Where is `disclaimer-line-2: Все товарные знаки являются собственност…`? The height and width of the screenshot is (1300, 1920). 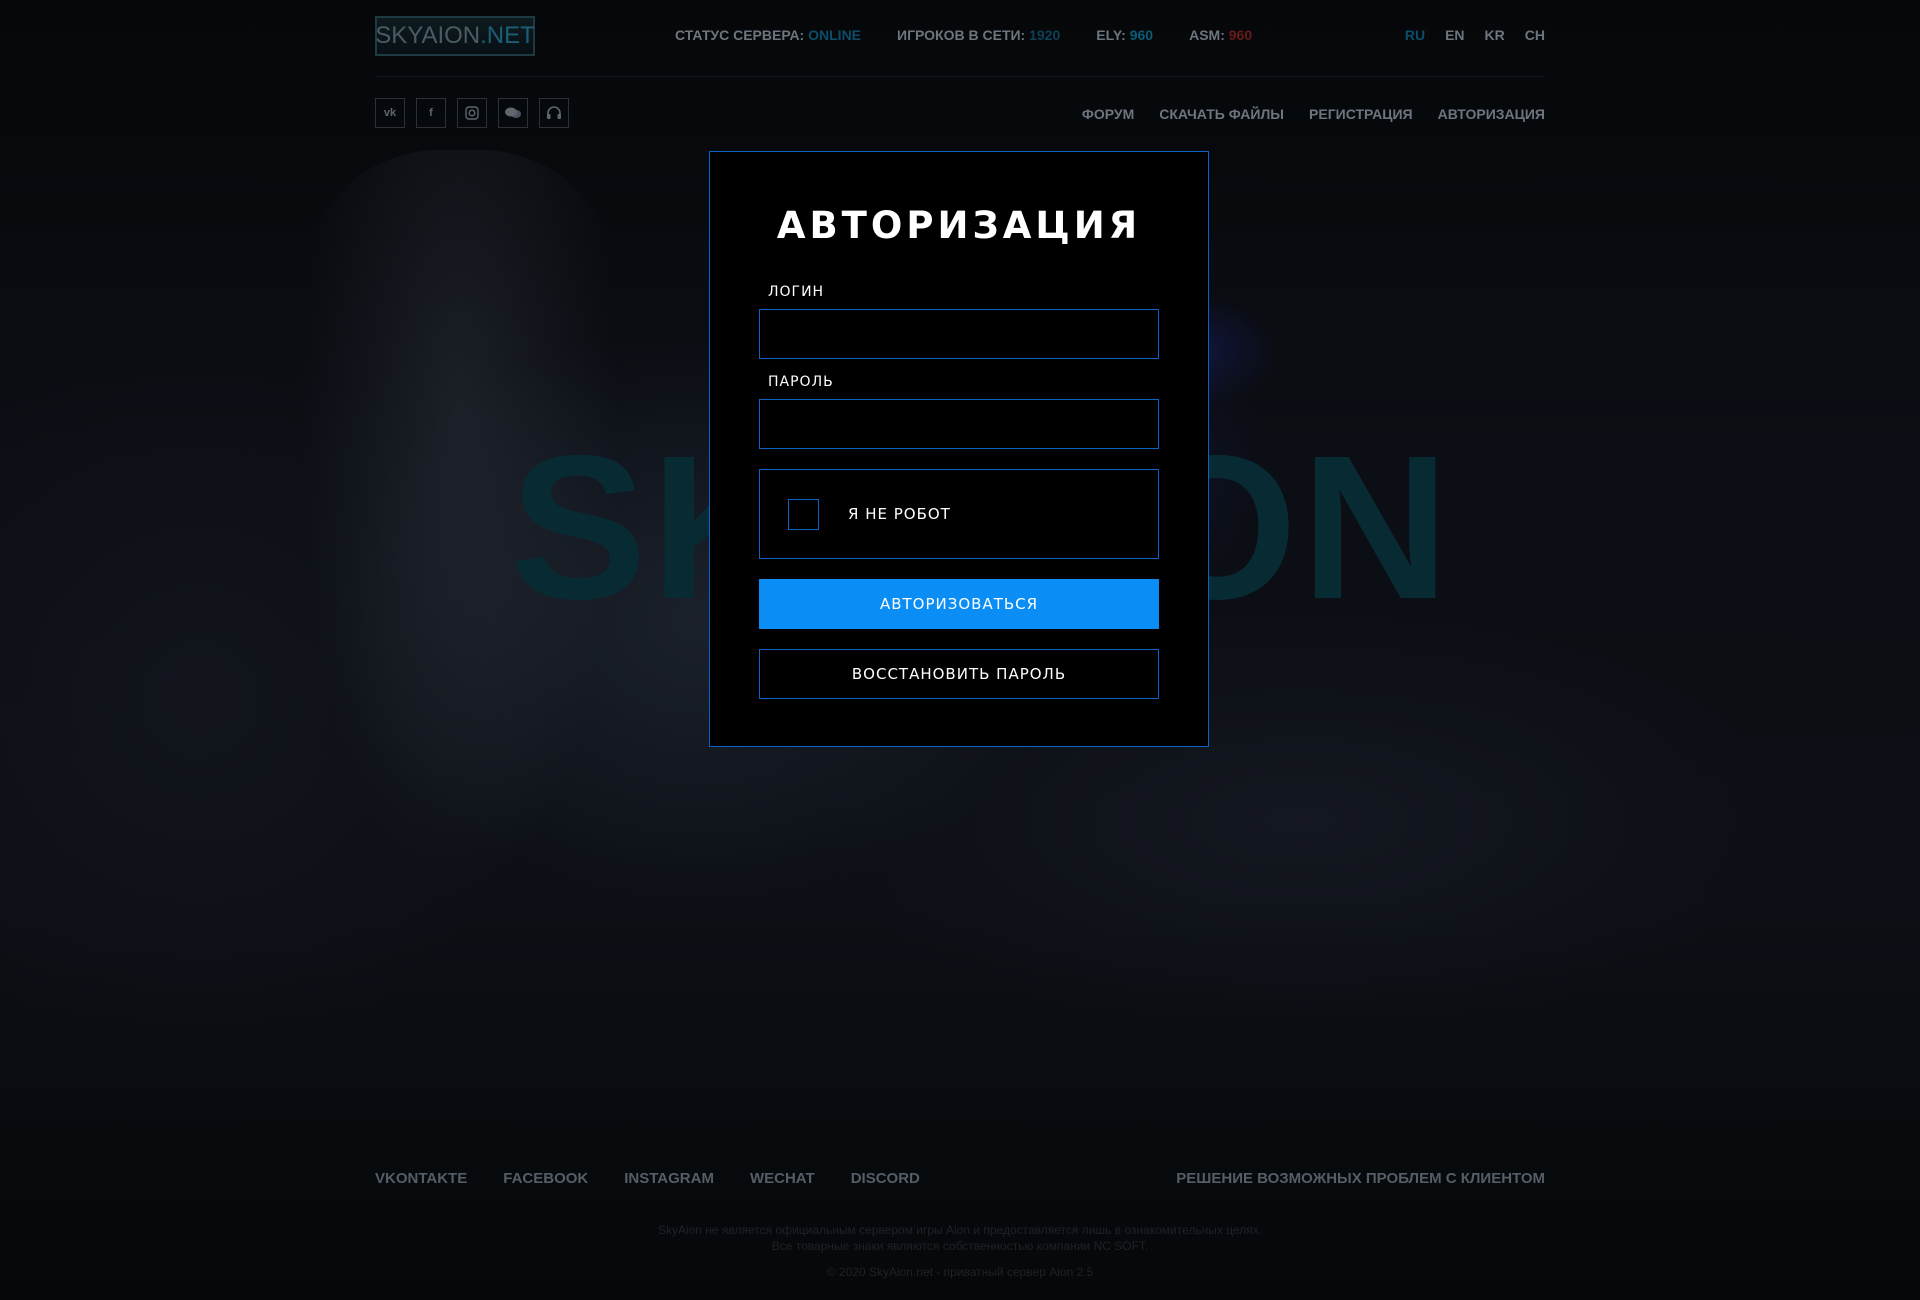 disclaimer-line-2: Все товарные знаки являются собственност… is located at coordinates (960, 1246).